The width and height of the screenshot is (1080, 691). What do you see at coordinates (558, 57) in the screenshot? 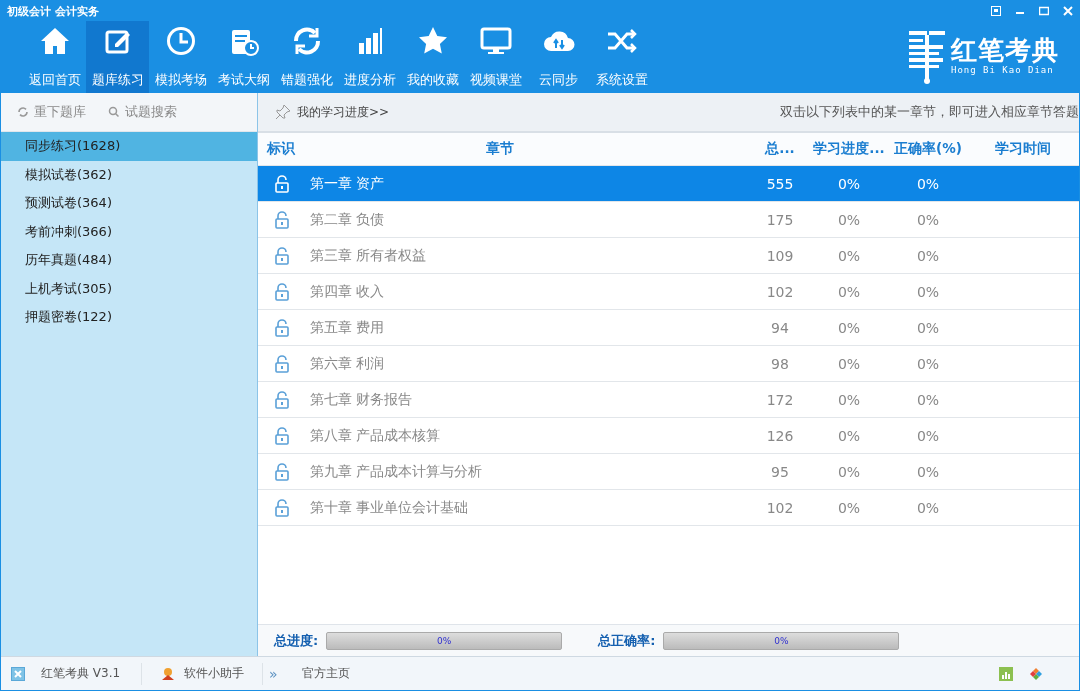
I see `toolbar-button: 云同步` at bounding box center [558, 57].